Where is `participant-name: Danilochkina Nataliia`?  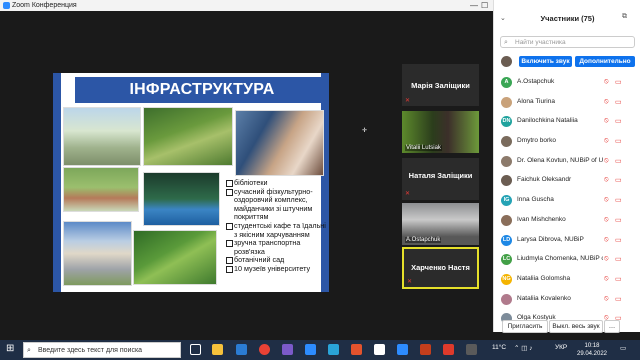 participant-name: Danilochkina Nataliia is located at coordinates (547, 121).